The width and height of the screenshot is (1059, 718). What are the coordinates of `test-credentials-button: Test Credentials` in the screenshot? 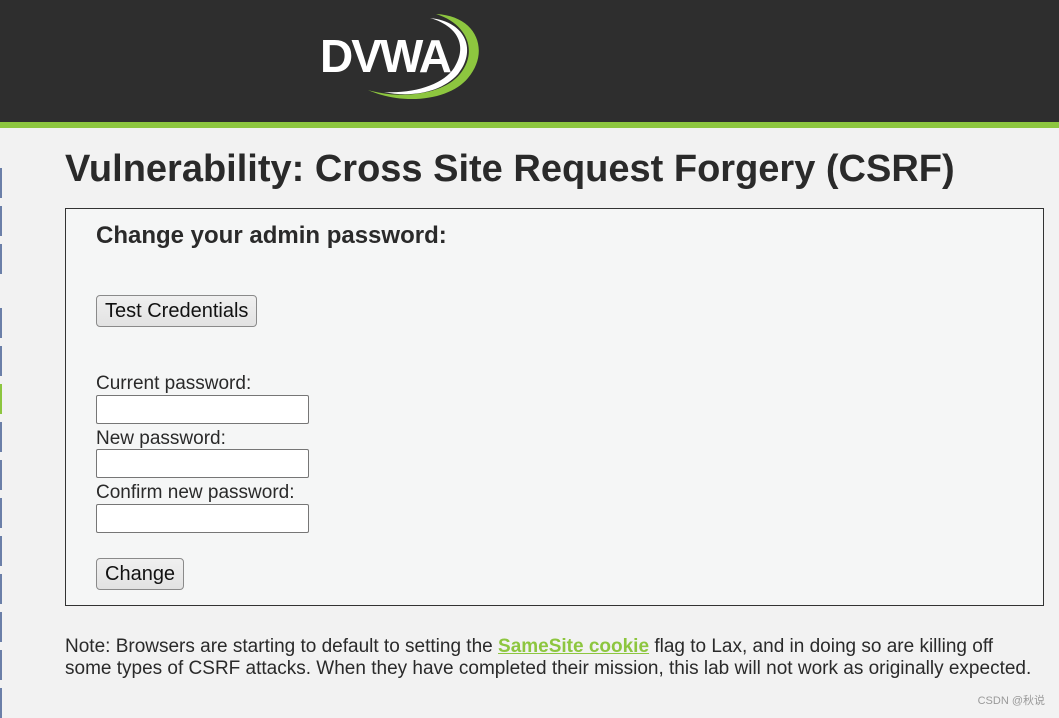 It's located at (177, 311).